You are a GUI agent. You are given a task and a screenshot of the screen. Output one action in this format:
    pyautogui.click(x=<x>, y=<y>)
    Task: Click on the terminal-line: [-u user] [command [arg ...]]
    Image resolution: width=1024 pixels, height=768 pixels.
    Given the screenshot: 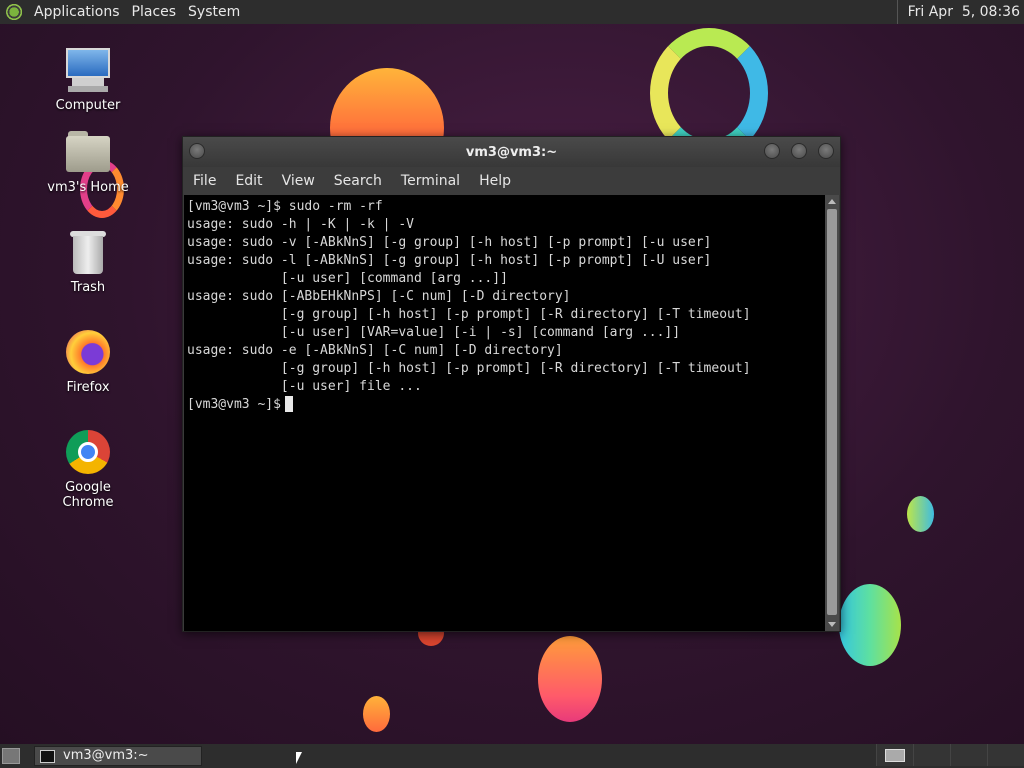 What is the action you would take?
    pyautogui.click(x=347, y=278)
    